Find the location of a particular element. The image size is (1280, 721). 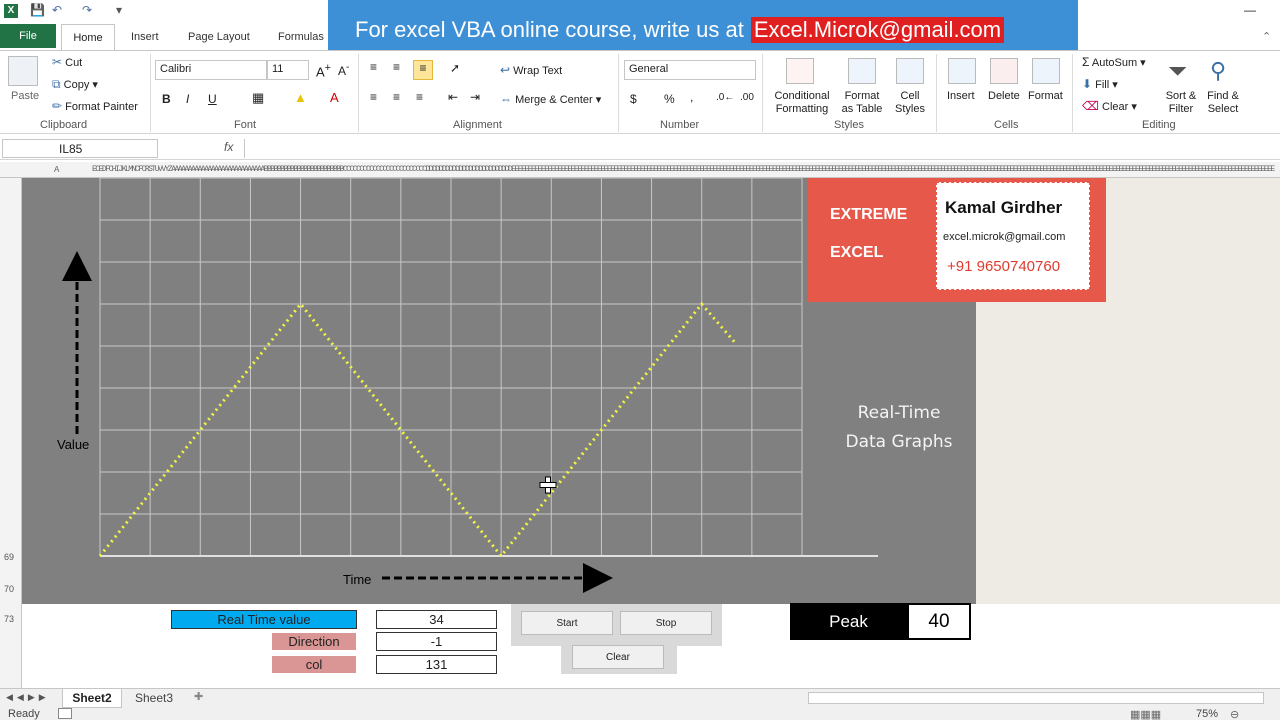

font-color-icon: A is located at coordinates (334, 97).